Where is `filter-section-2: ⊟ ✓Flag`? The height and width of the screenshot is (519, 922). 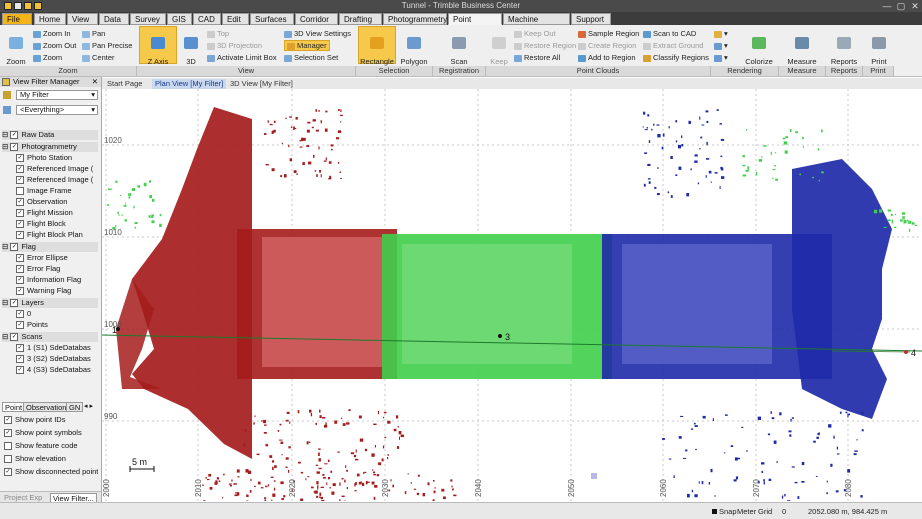
filter-section-2: ⊟ ✓Flag is located at coordinates (50, 247).